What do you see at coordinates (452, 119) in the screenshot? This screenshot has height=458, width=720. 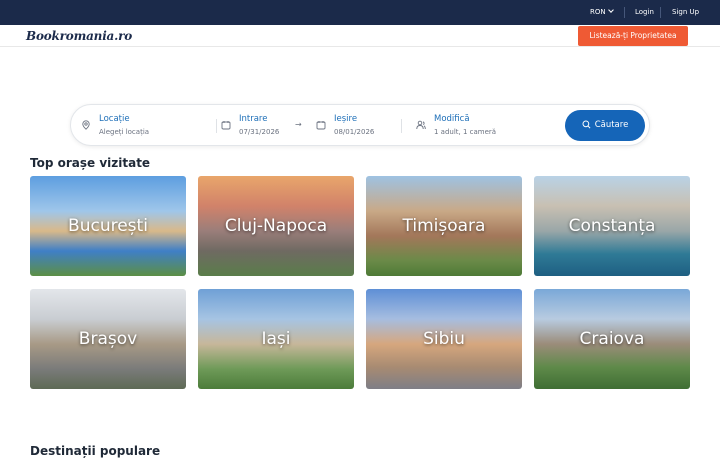 I see `guests-label: Modifică` at bounding box center [452, 119].